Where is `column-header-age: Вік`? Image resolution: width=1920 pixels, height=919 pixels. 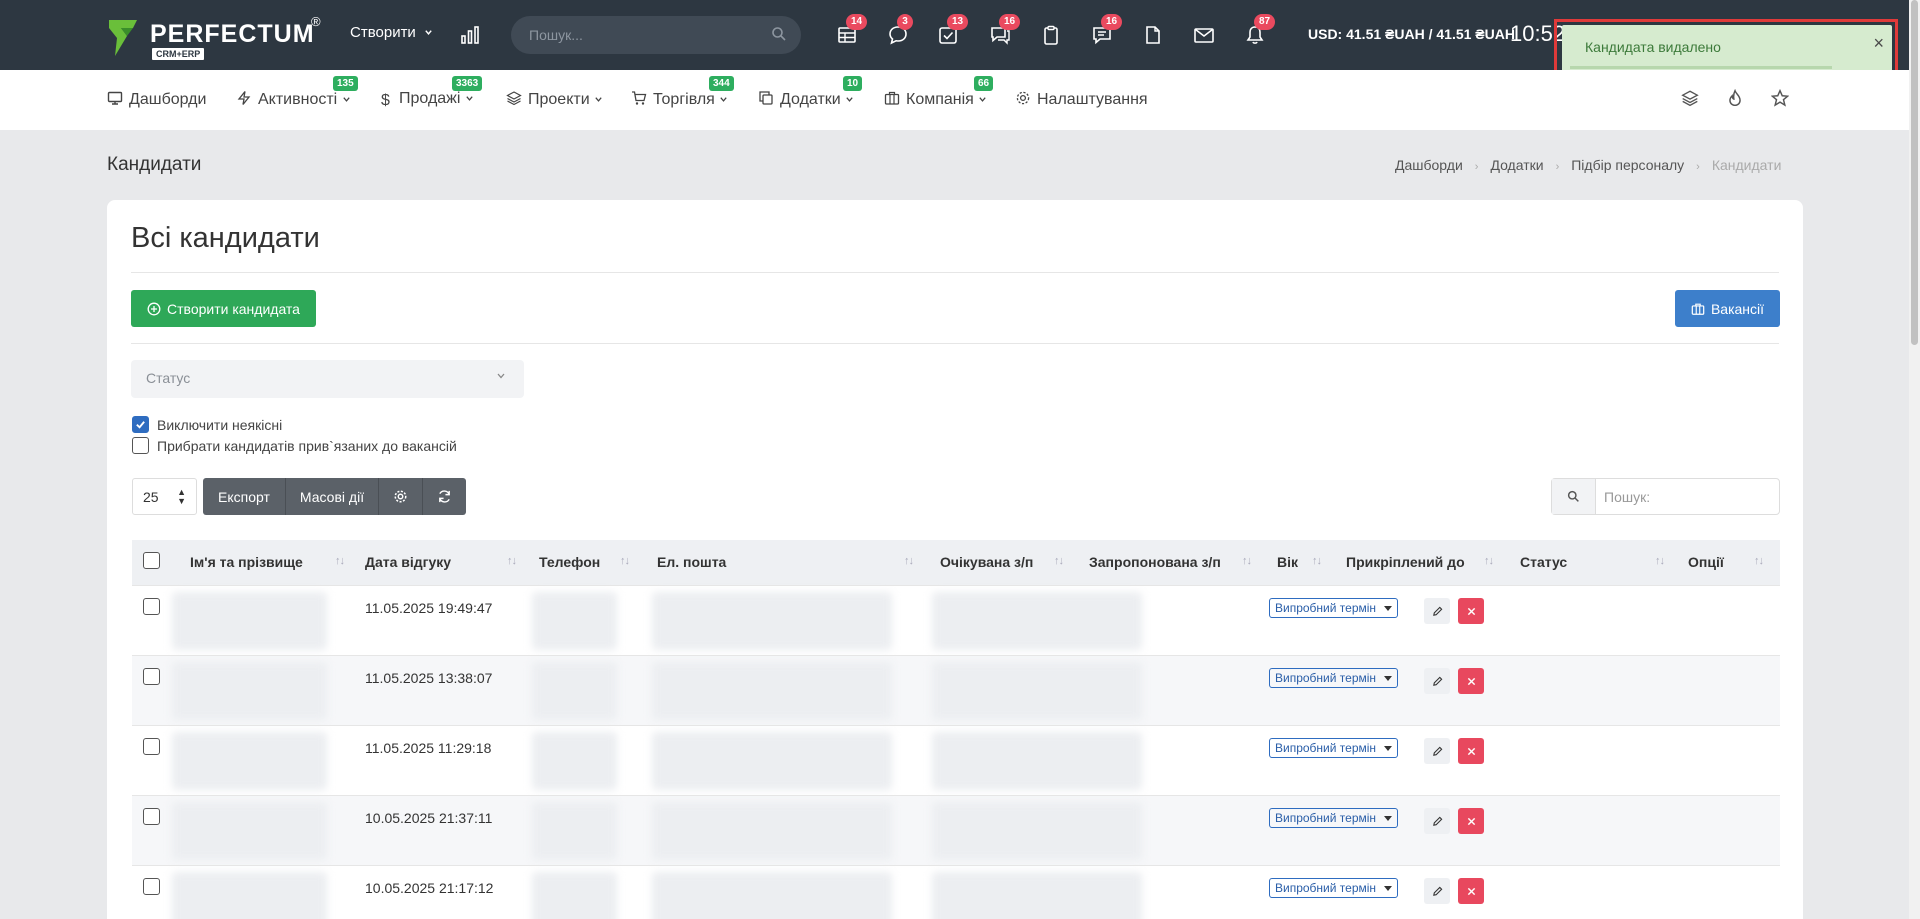
column-header-age: Вік is located at coordinates (1287, 562).